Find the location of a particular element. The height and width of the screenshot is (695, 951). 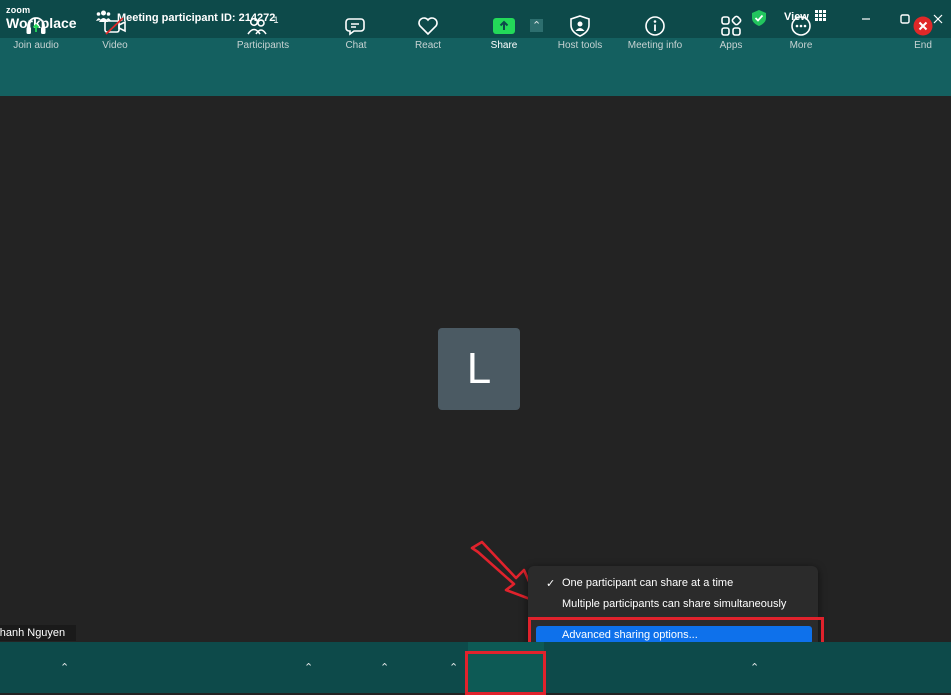

meeting-info-button: Meeting info is located at coordinates (655, 25).